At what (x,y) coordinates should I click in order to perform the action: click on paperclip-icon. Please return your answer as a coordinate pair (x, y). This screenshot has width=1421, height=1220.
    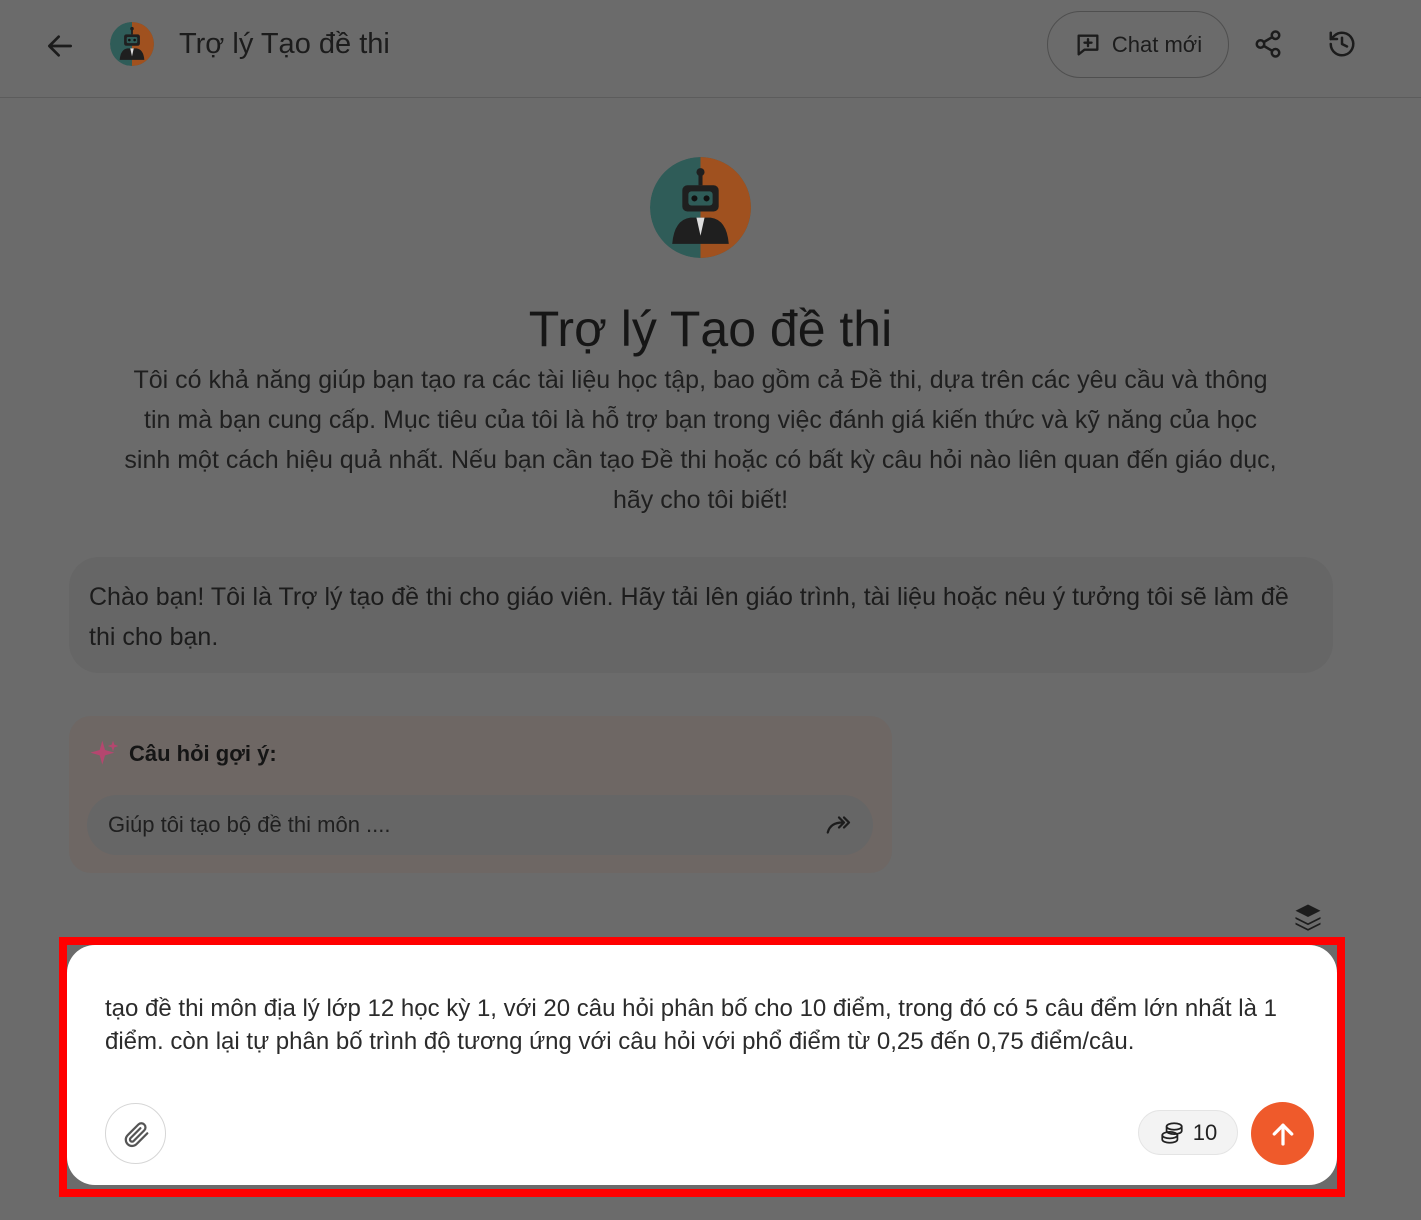
    Looking at the image, I should click on (136, 1134).